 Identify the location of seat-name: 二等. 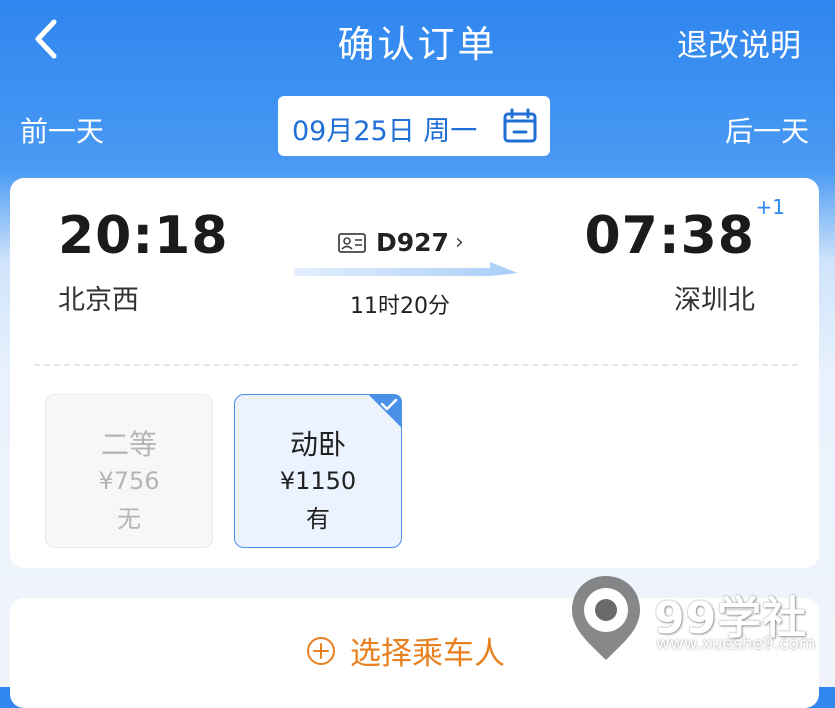
(128, 444).